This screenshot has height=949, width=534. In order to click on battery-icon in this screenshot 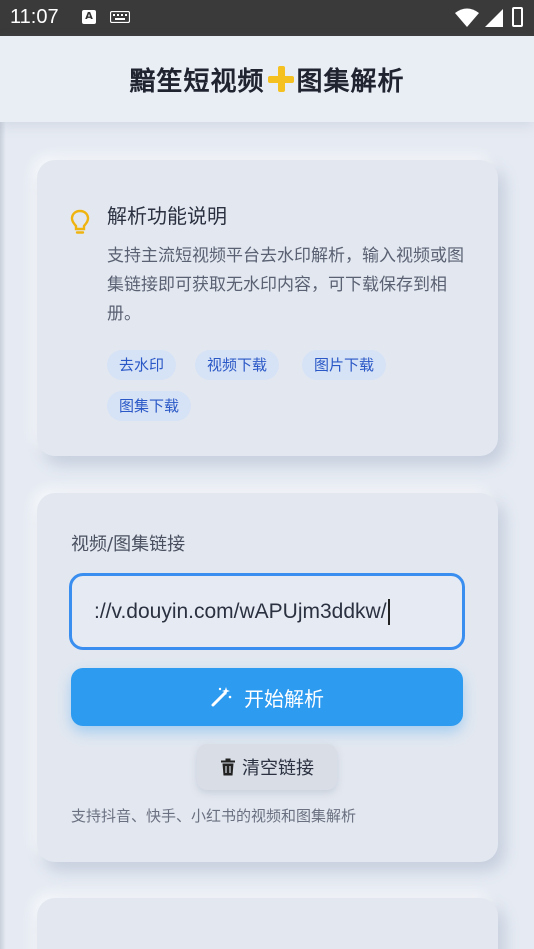, I will do `click(517, 17)`.